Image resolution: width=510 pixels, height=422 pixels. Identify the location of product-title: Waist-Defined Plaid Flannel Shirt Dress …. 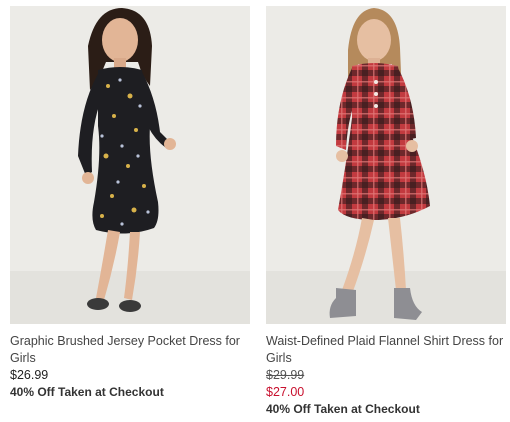
(386, 350).